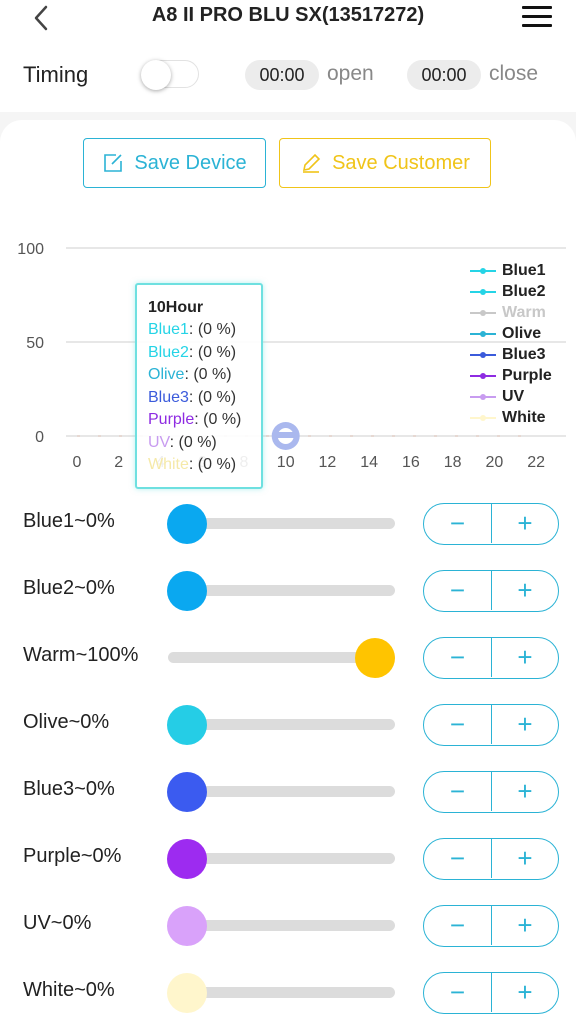 This screenshot has height=1024, width=576. Describe the element at coordinates (81, 655) in the screenshot. I see `channel-label: Warm~100%` at that location.